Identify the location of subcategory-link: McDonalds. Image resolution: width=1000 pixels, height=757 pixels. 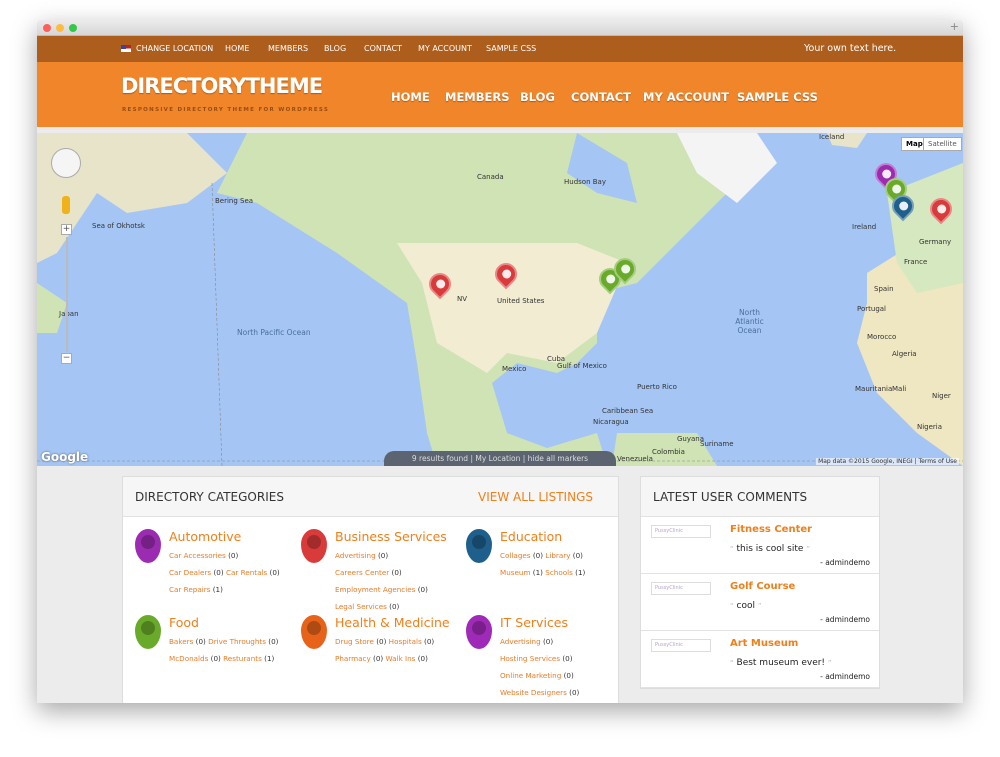
(188, 658).